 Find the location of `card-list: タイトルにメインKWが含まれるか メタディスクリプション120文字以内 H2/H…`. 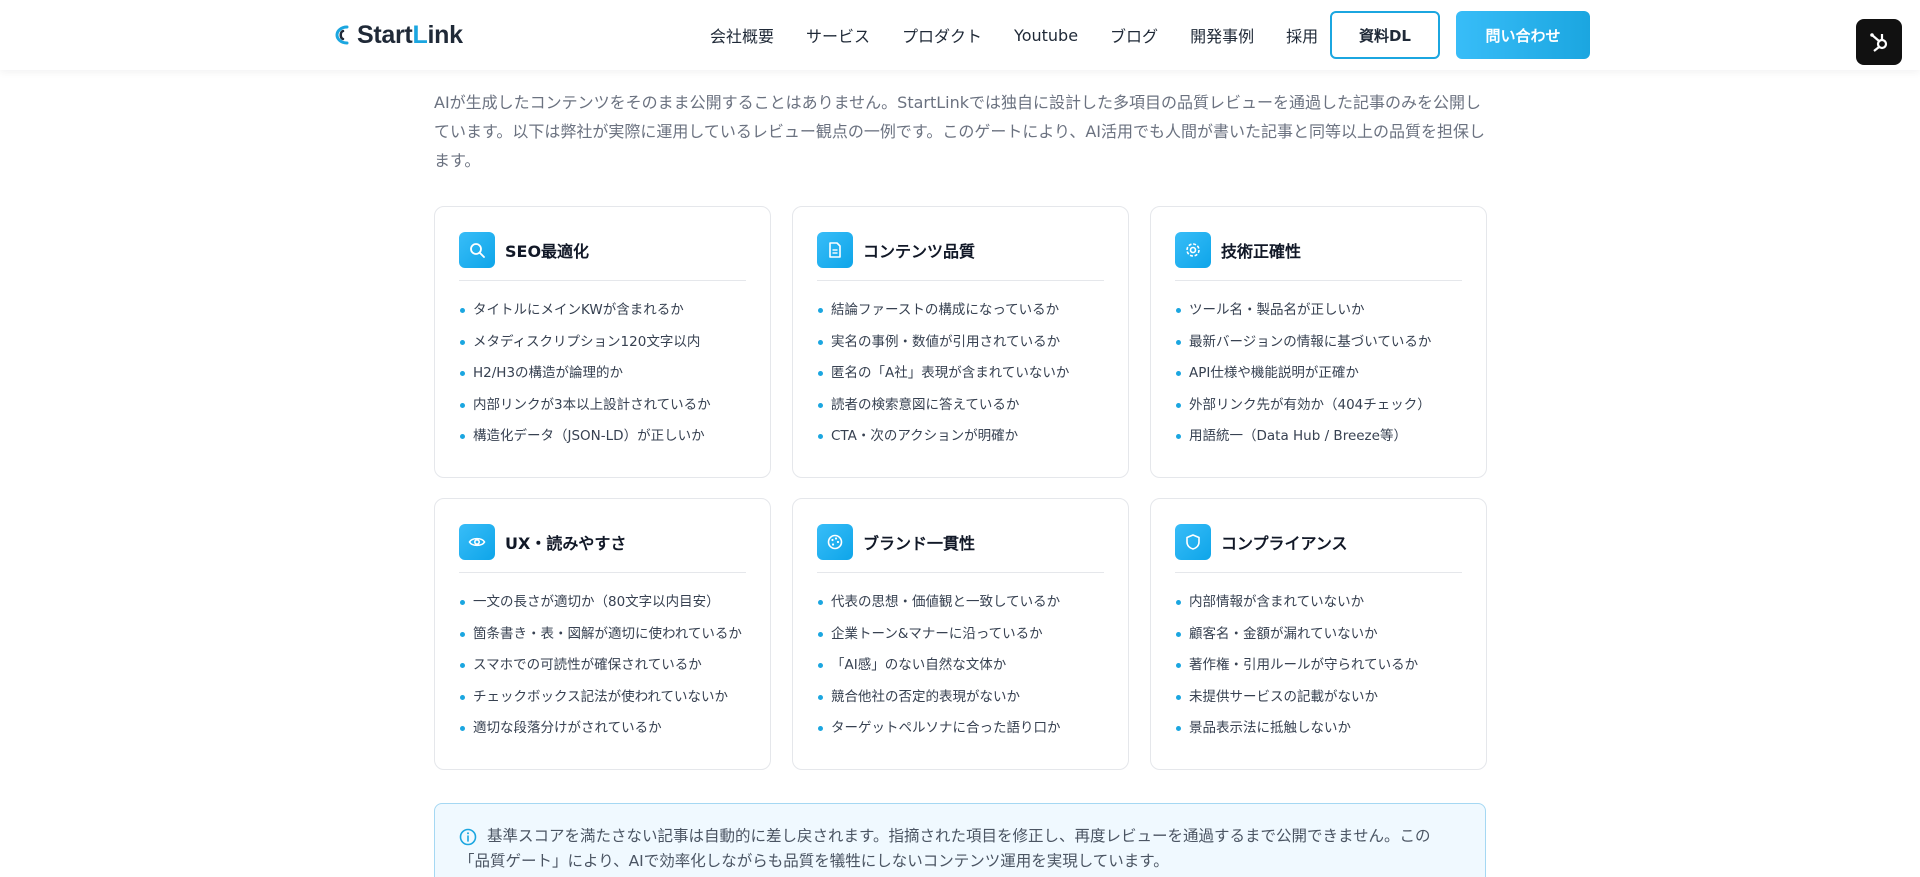

card-list: タイトルにメインKWが含まれるか メタディスクリプション120文字以内 H2/H… is located at coordinates (602, 374).